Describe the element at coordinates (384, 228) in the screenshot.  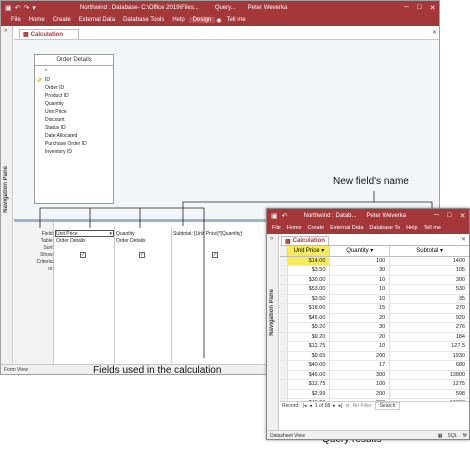
I see `tab-database-tools: Database To` at that location.